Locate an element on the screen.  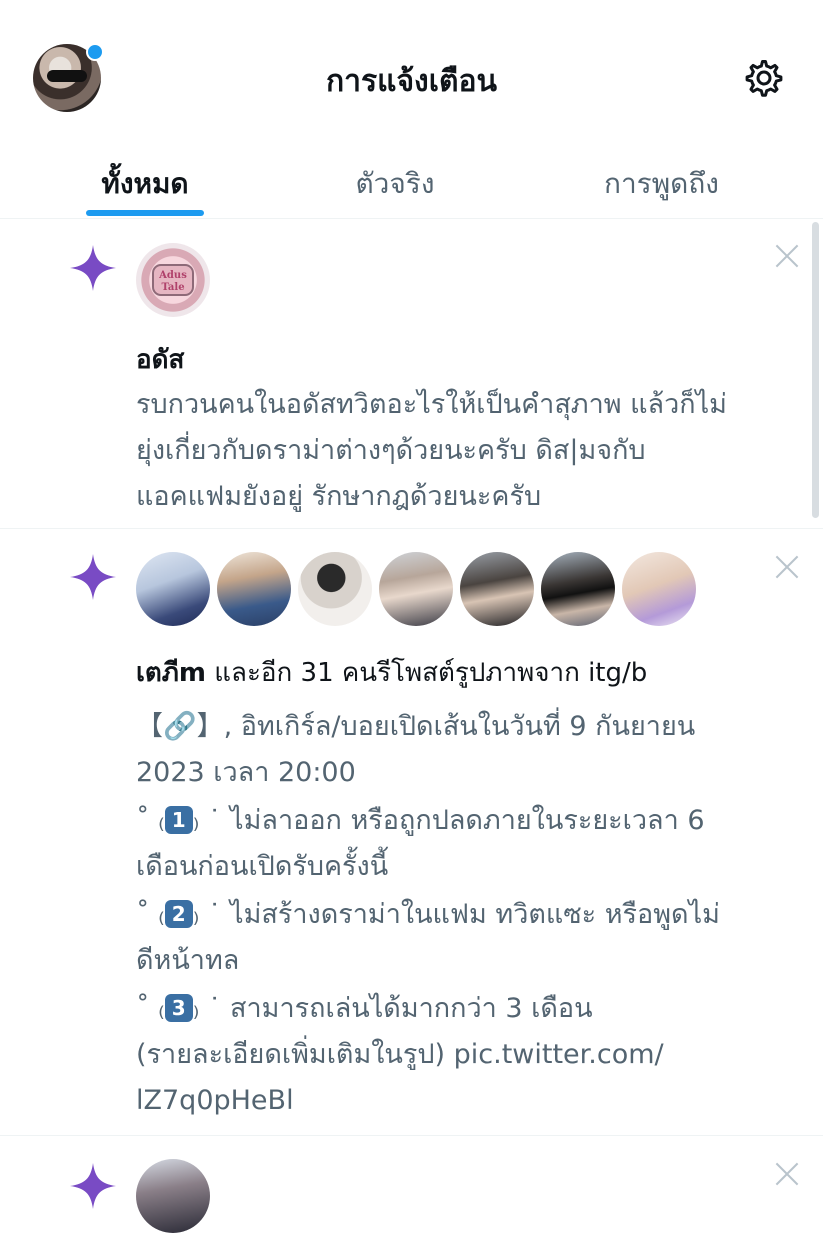
keycap-1-icon: 1 is located at coordinates (178, 820).